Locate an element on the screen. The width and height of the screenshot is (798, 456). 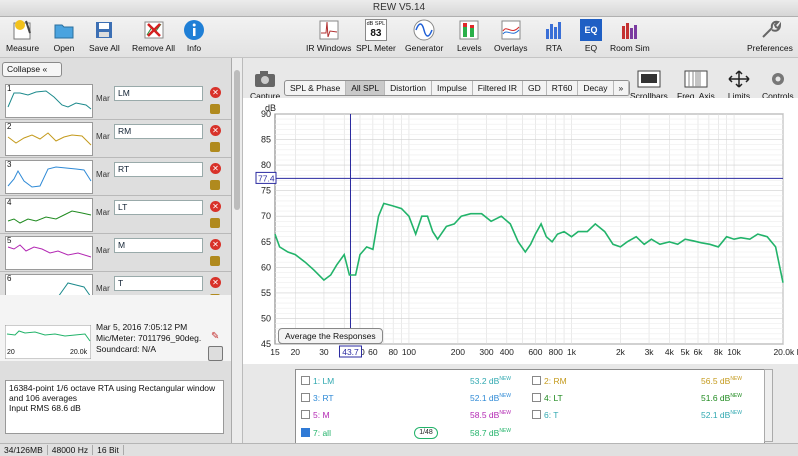
collapse-button: Collapse « is located at coordinates (32, 69).